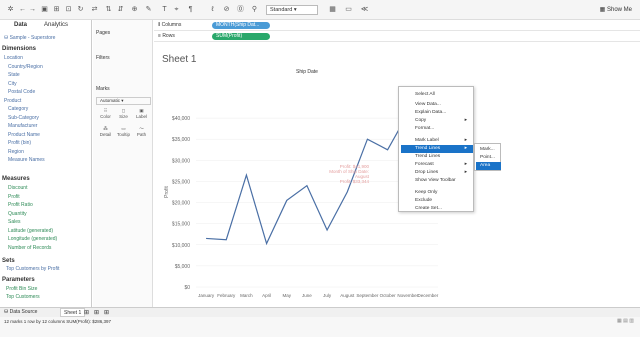  I want to click on new-story-icon: ⊞, so click(106, 312).